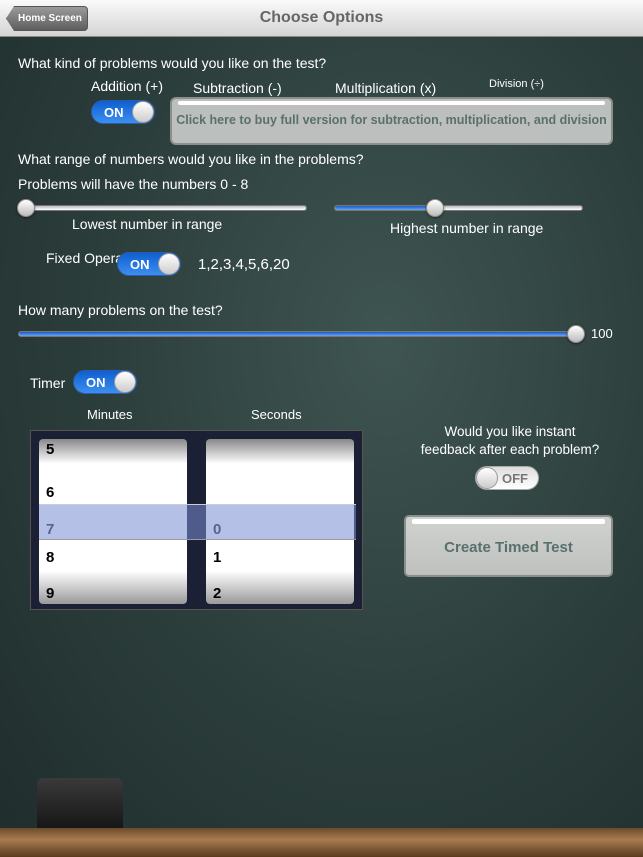 The height and width of the screenshot is (857, 643). Describe the element at coordinates (276, 414) in the screenshot. I see `seconds-label: Seconds` at that location.